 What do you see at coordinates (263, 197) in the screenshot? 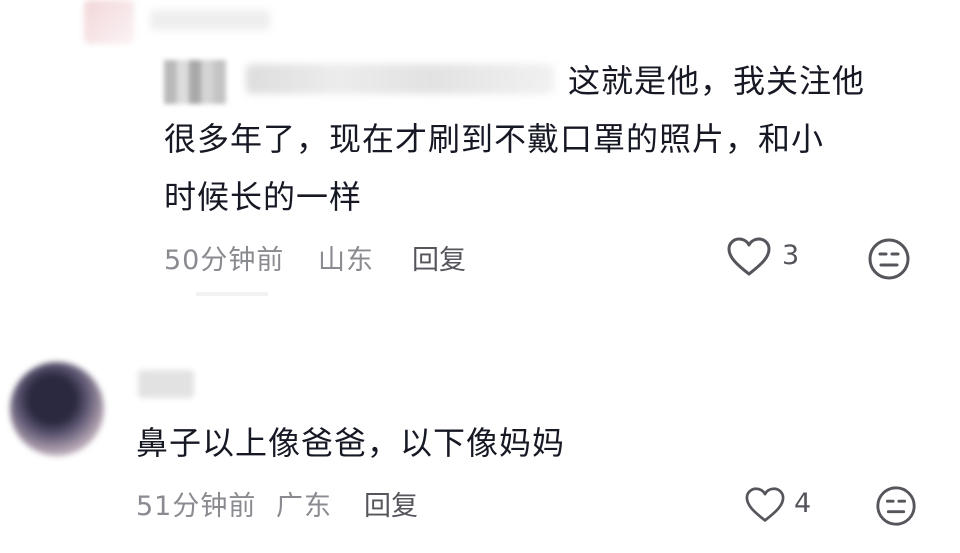
I see `comment-text-line-3: 时候长的一样` at bounding box center [263, 197].